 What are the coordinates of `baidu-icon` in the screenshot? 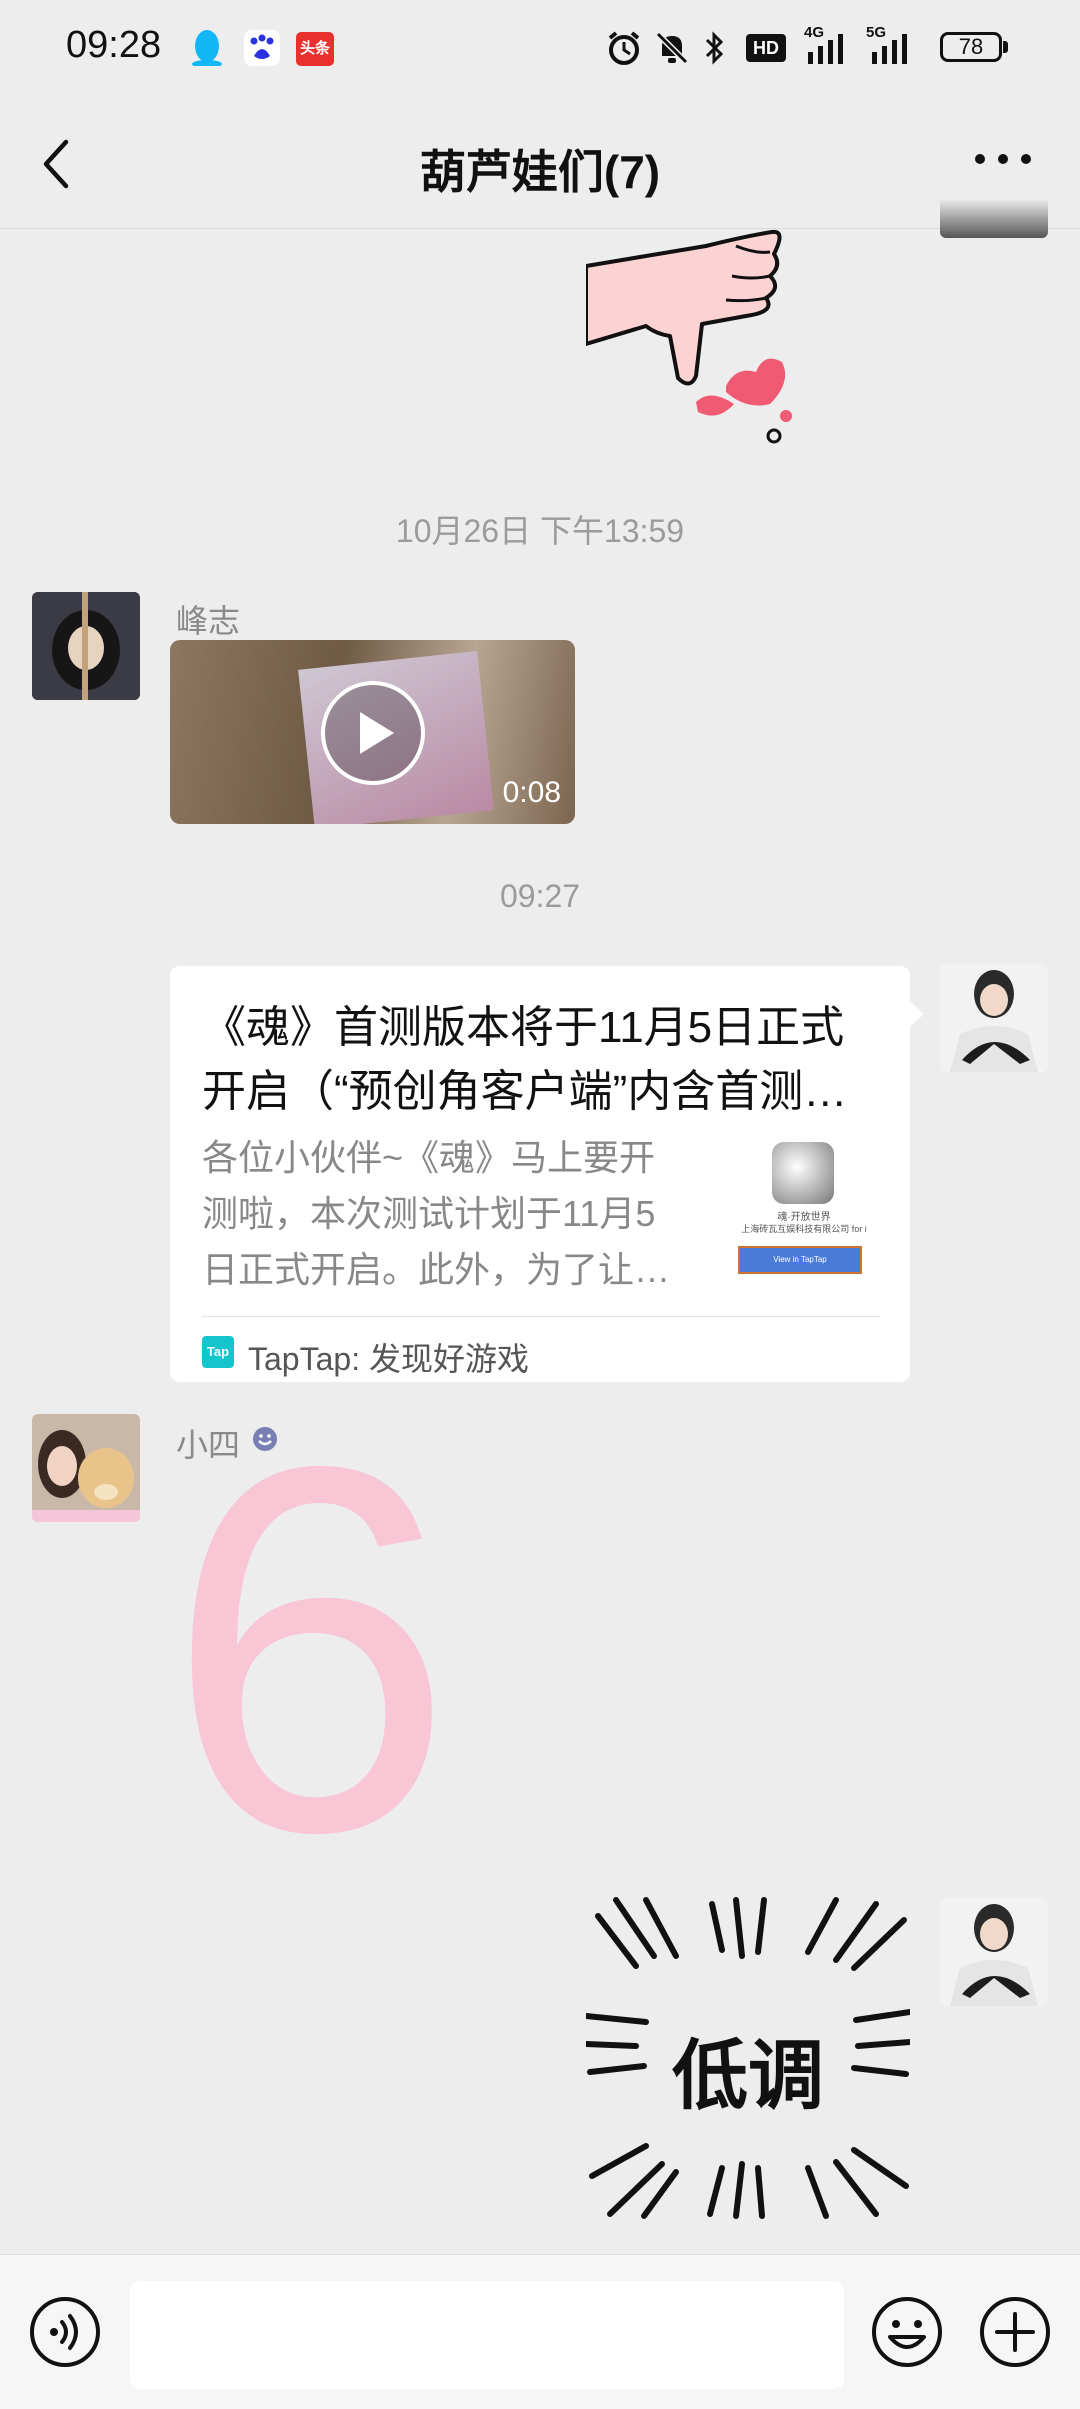 It's located at (262, 48).